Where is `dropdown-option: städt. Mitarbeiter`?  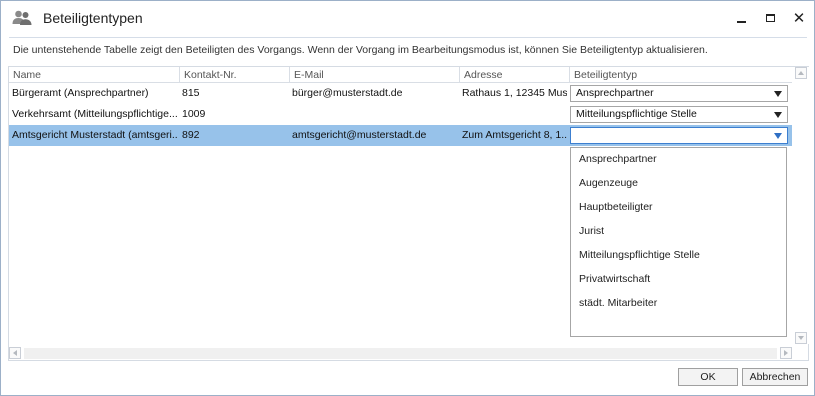 dropdown-option: städt. Mitarbeiter is located at coordinates (618, 303).